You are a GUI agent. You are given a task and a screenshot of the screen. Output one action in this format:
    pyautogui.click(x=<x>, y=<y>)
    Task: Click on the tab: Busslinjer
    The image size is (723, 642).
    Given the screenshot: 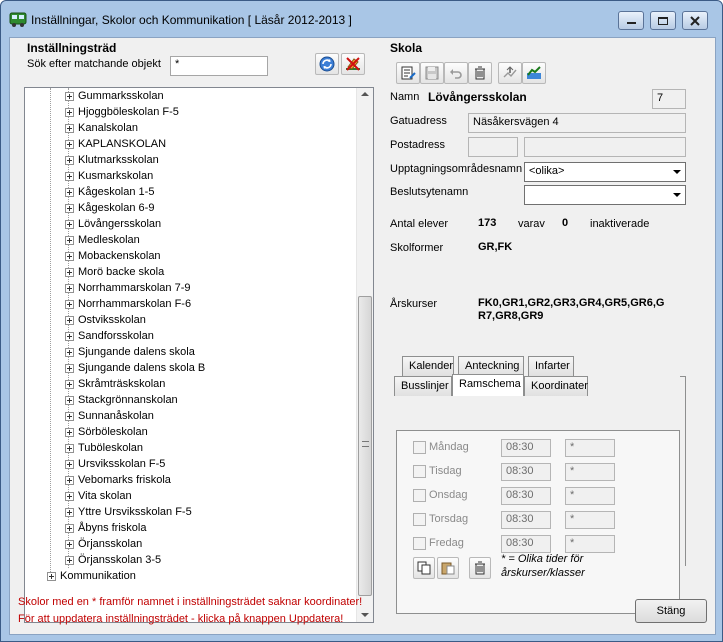 What is the action you would take?
    pyautogui.click(x=423, y=386)
    